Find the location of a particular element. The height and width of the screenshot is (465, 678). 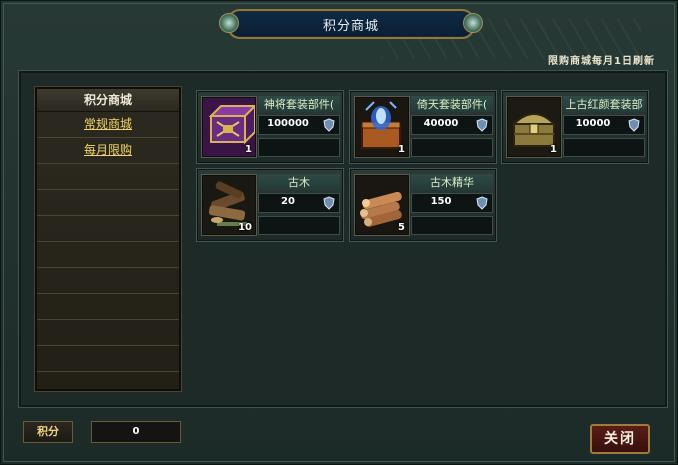

item-name: 倚天套装部件( is located at coordinates (452, 104).